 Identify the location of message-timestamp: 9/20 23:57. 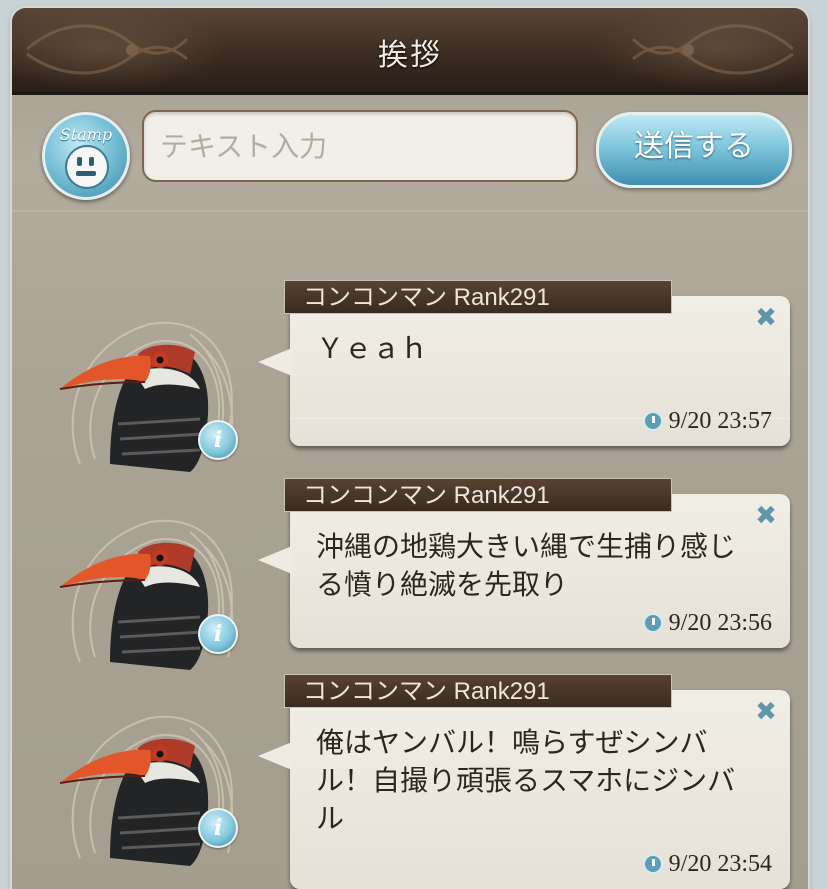
(707, 421).